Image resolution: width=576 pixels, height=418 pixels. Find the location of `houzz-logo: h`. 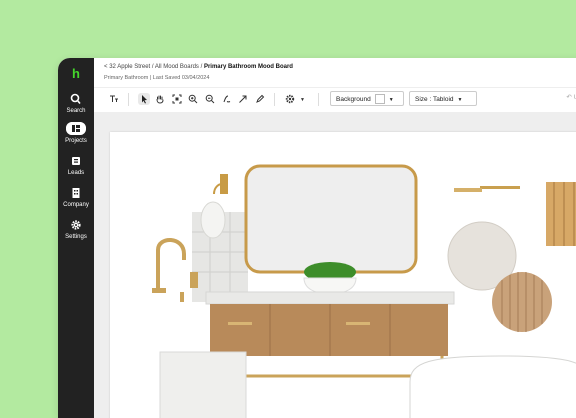

houzz-logo: h is located at coordinates (76, 74).